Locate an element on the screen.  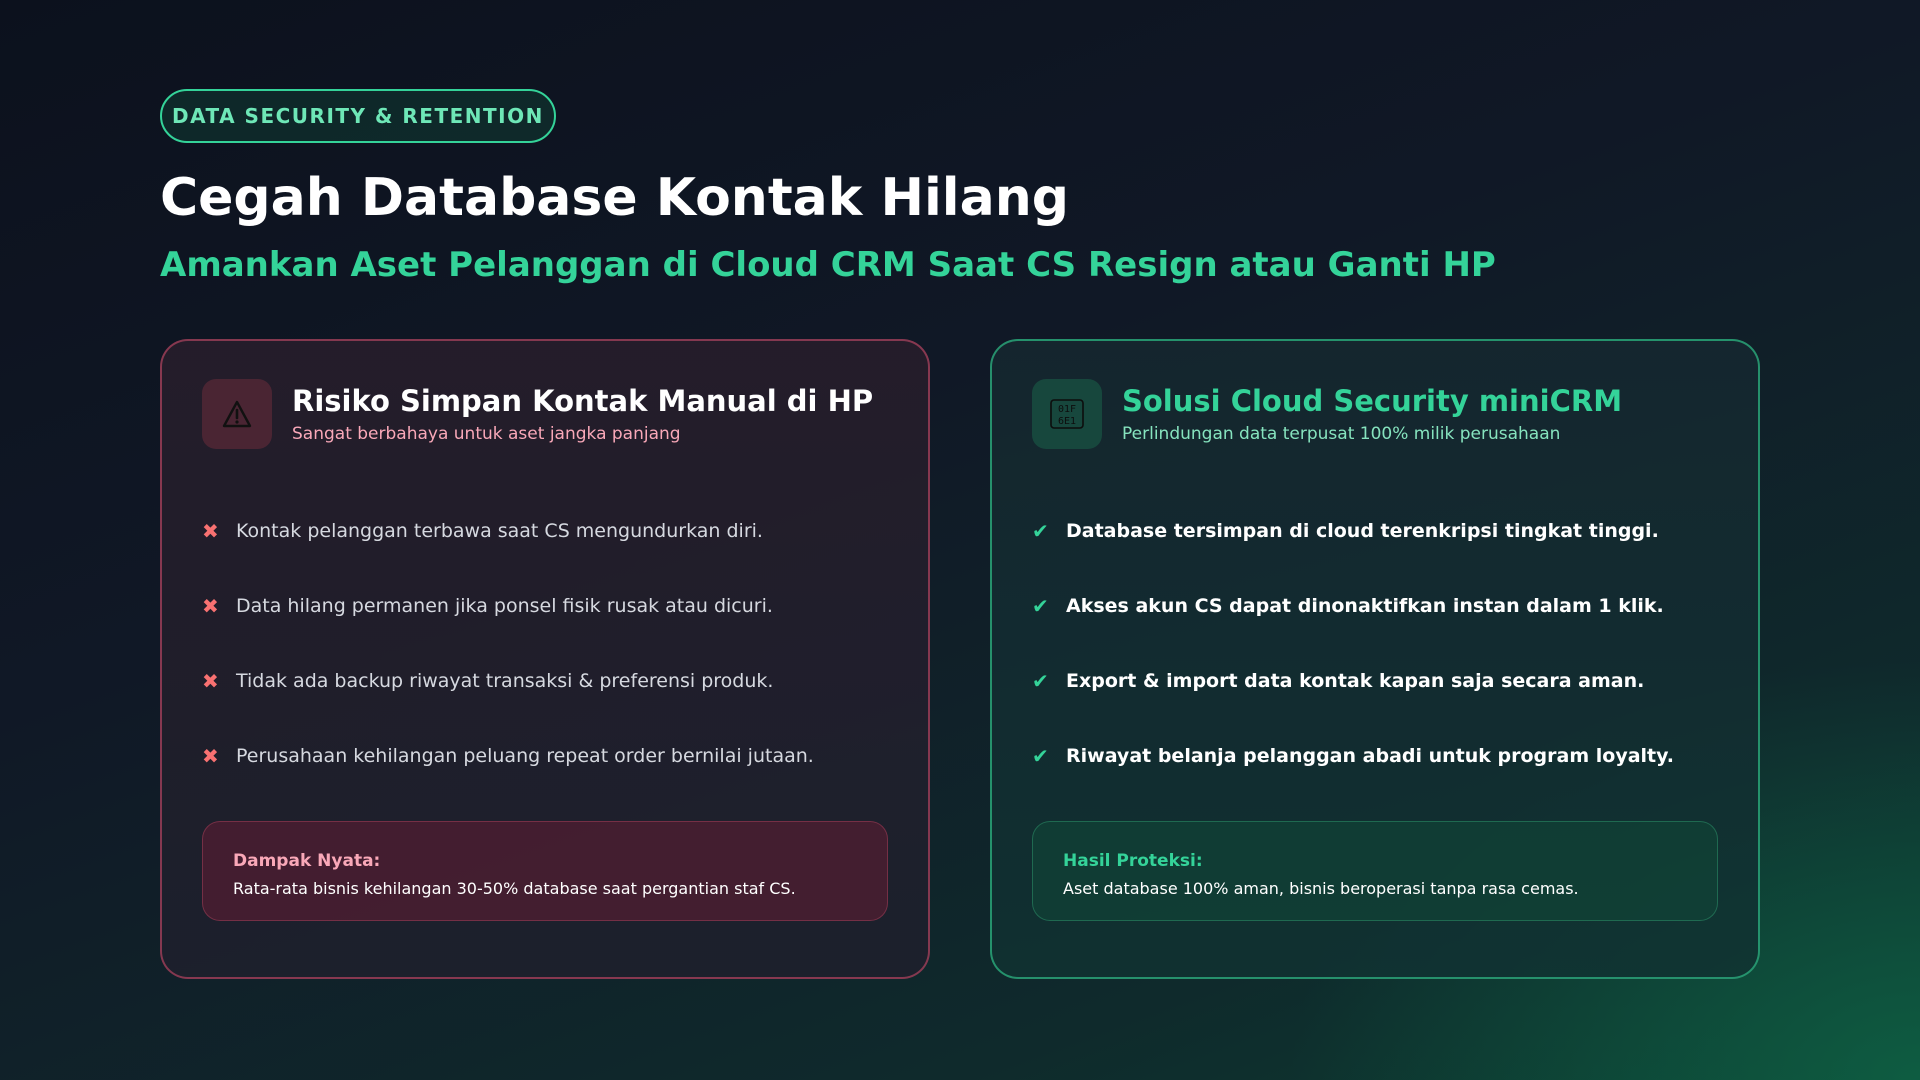
page-title: Cegah Database Kontak Hilang is located at coordinates (614, 198).